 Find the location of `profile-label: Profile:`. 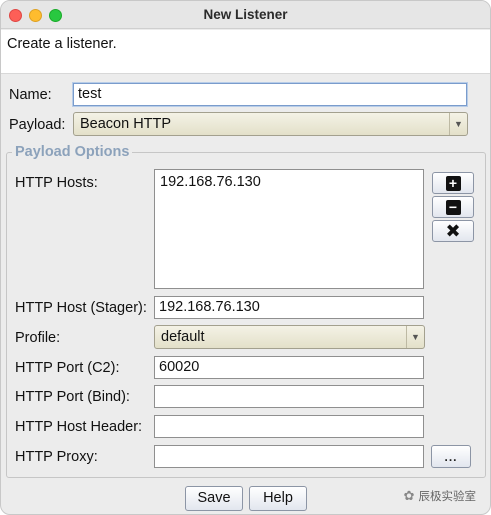

profile-label: Profile: is located at coordinates (38, 338).